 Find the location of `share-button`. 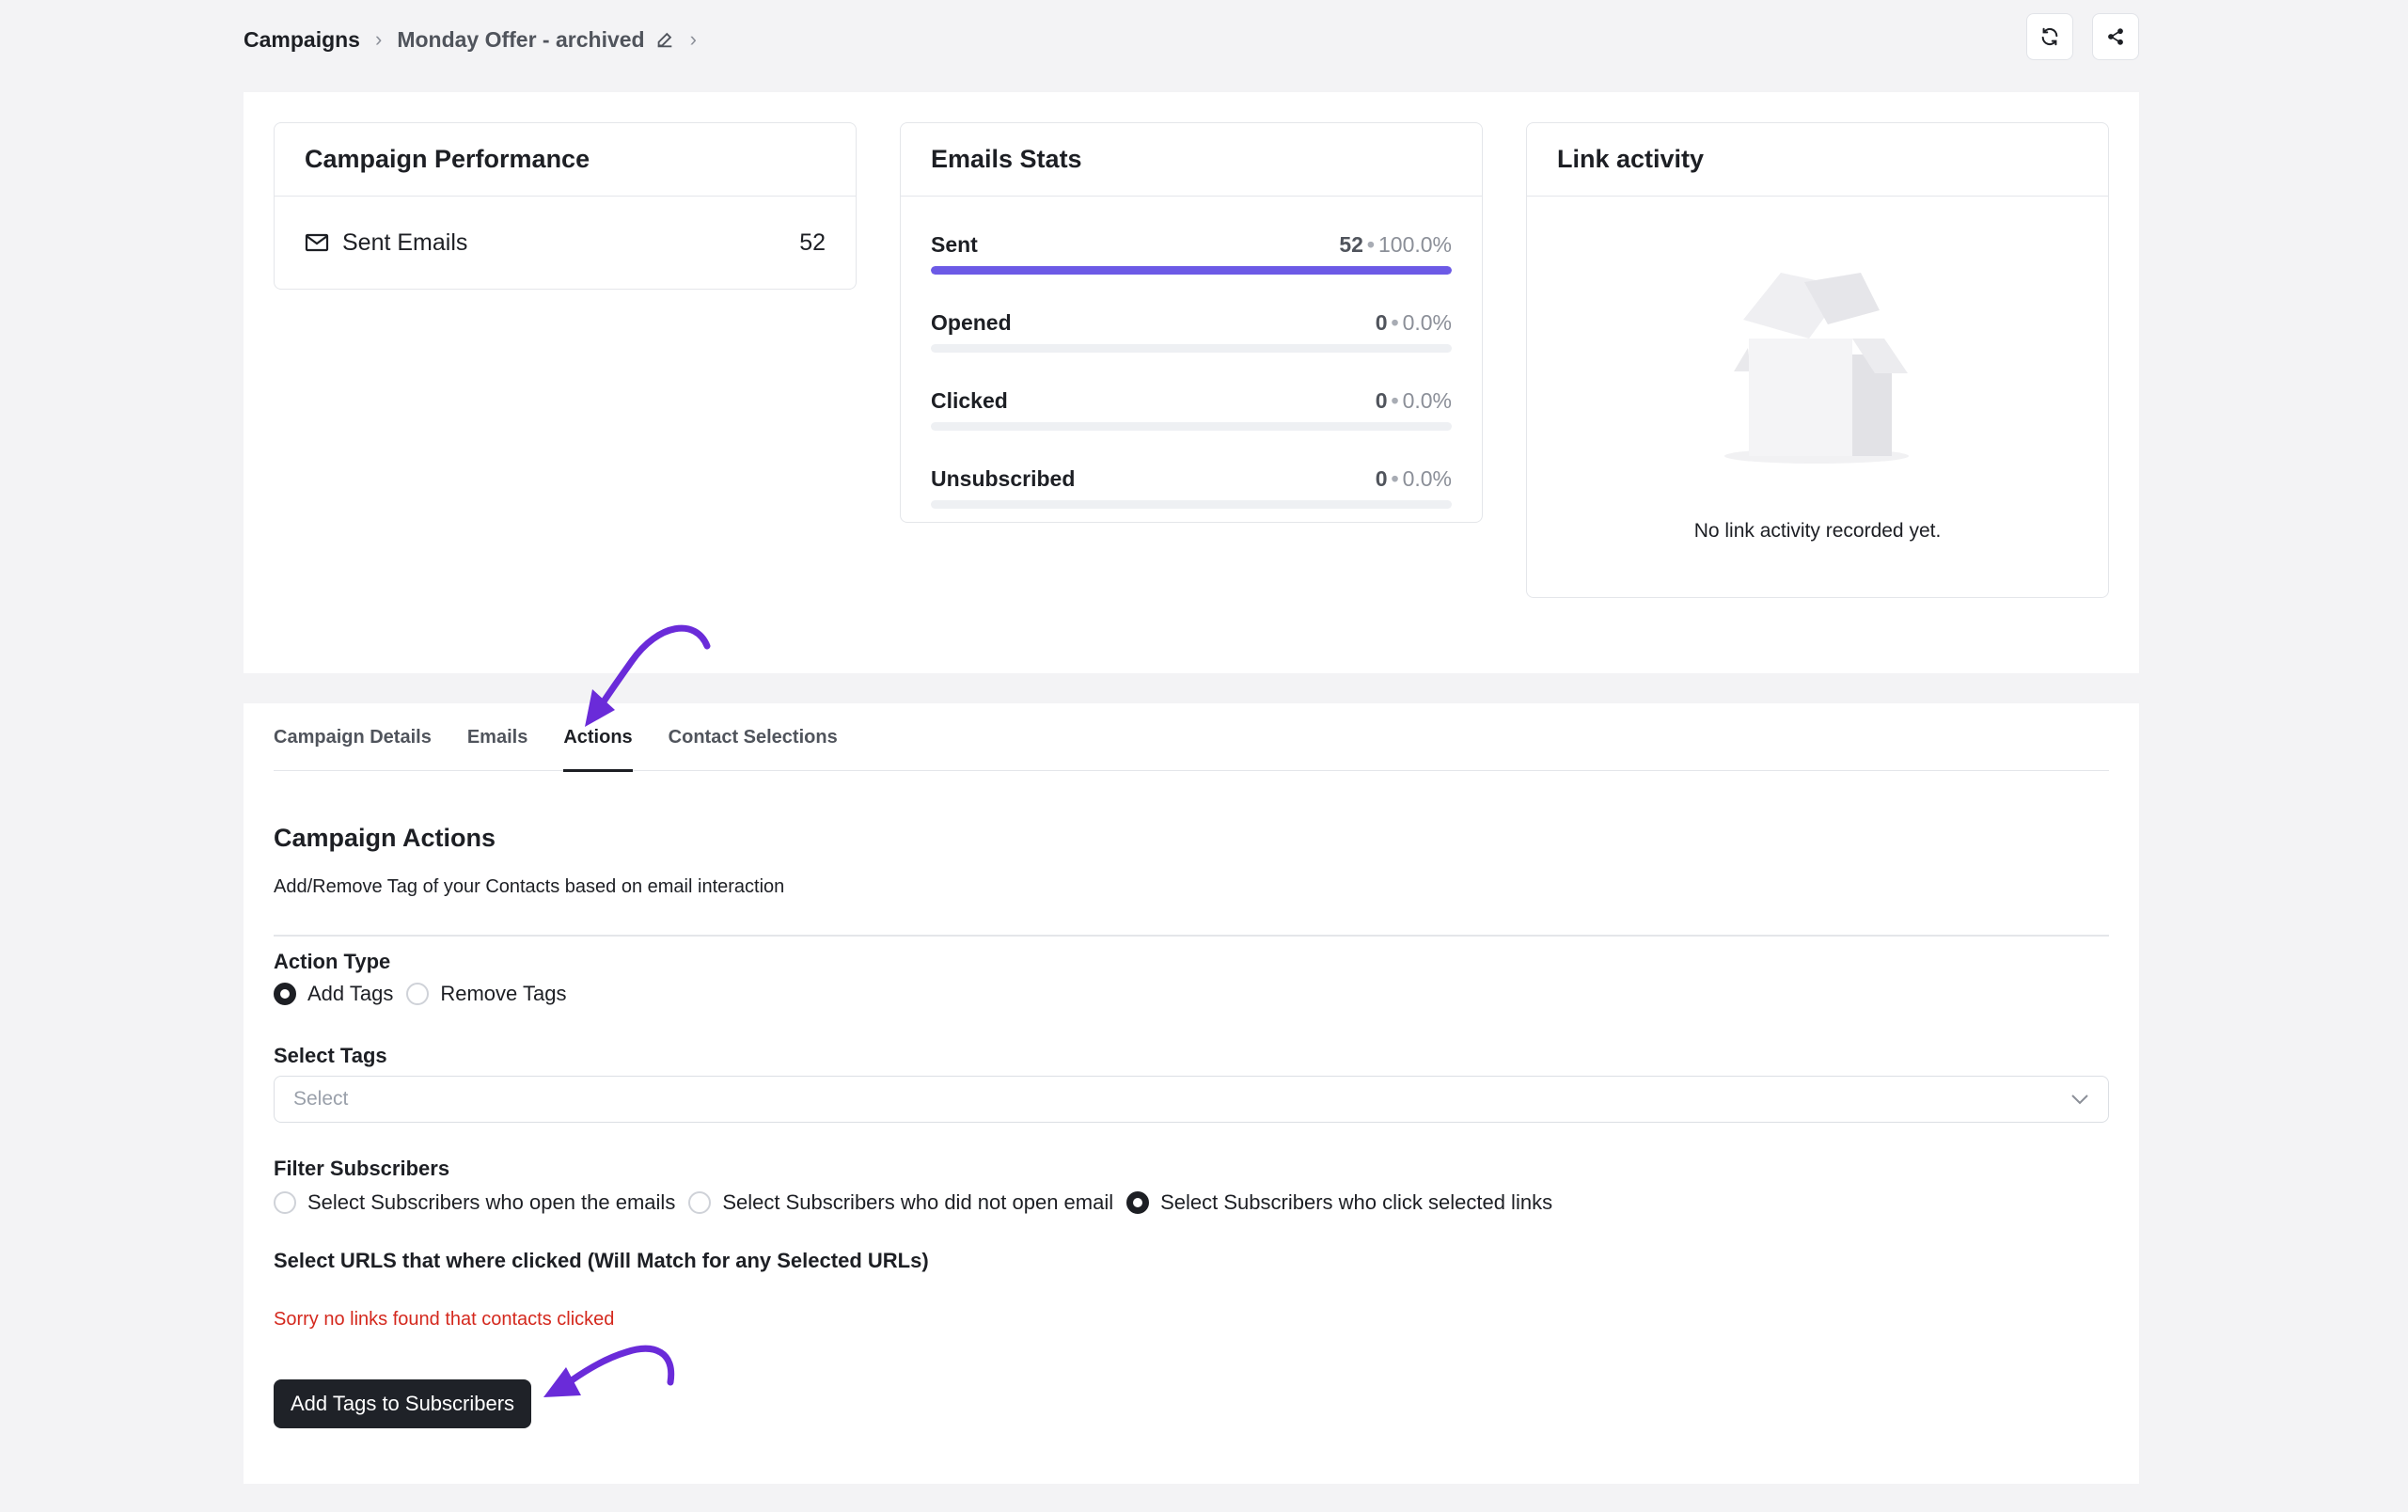

share-button is located at coordinates (2115, 36).